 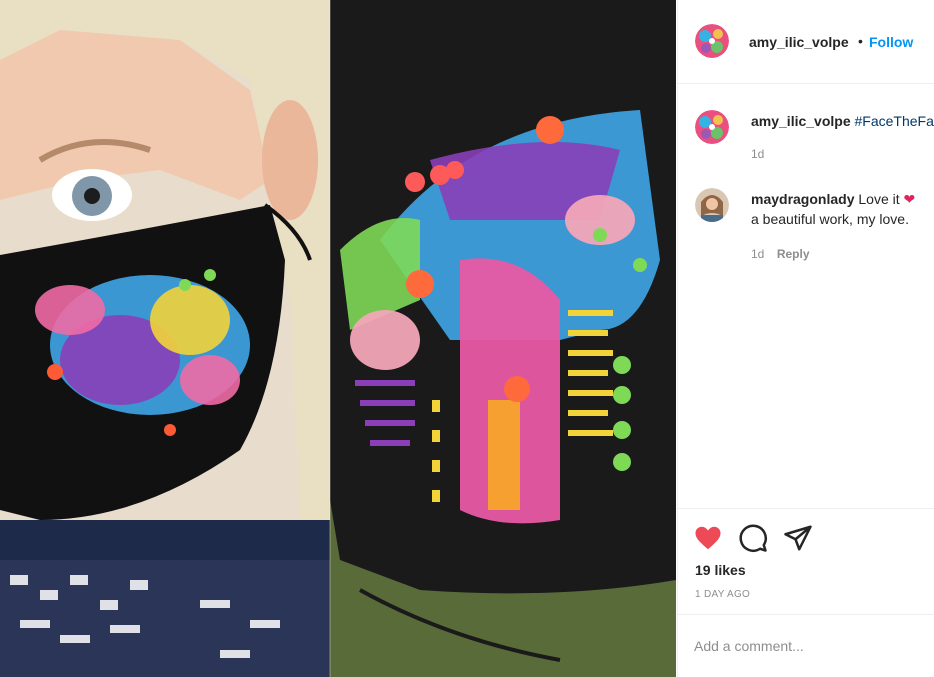 What do you see at coordinates (798, 538) in the screenshot?
I see `share-paper-plane-icon` at bounding box center [798, 538].